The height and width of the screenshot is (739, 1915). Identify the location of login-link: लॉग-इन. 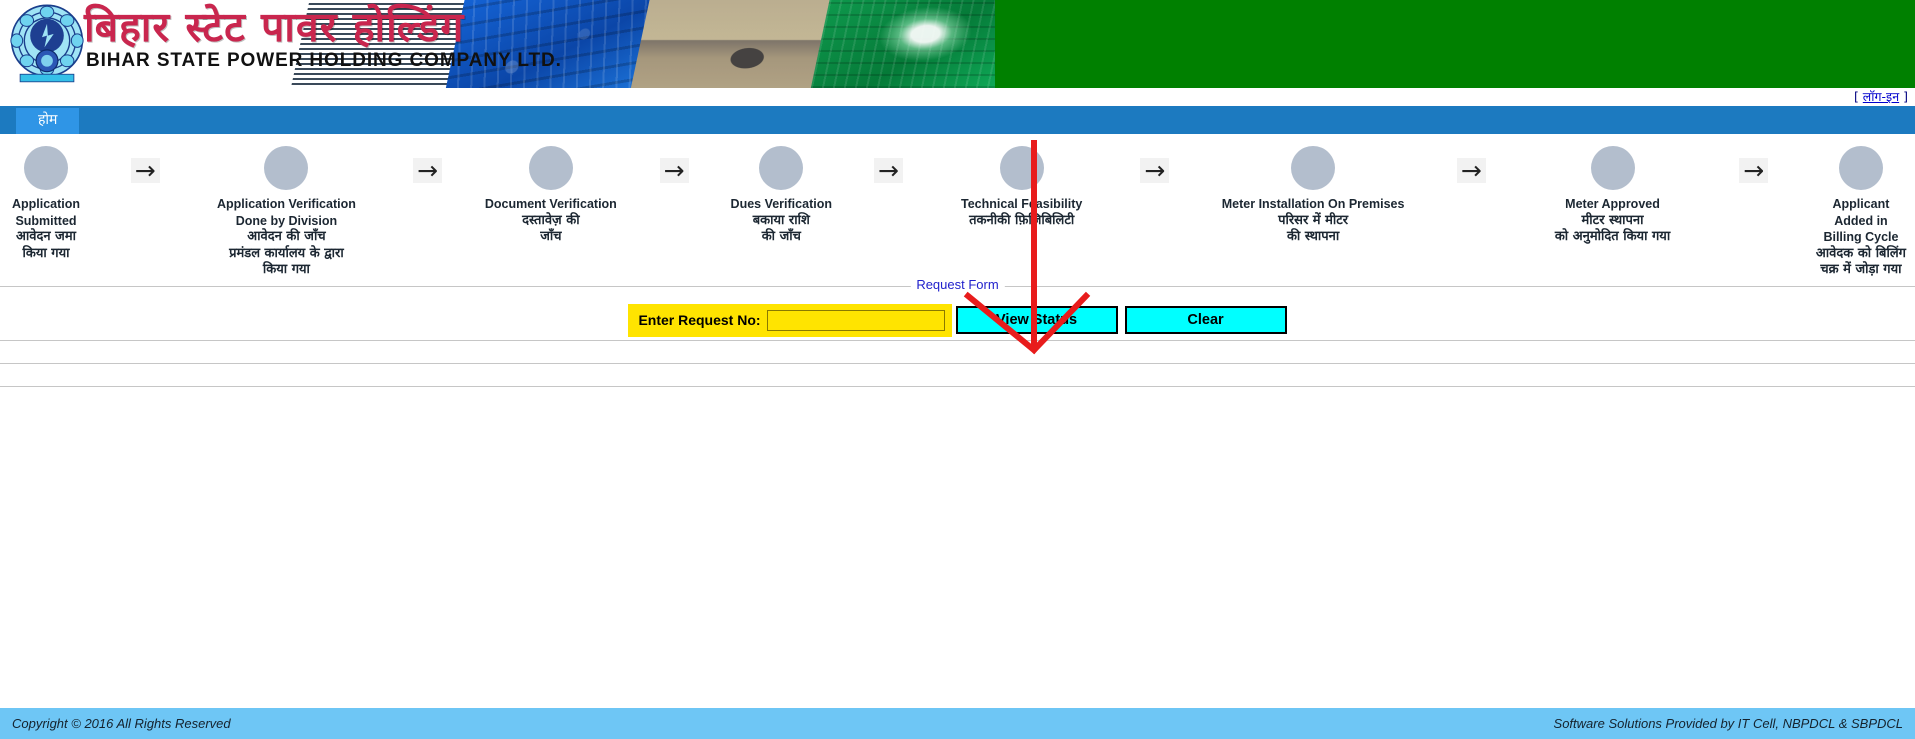
(1881, 96).